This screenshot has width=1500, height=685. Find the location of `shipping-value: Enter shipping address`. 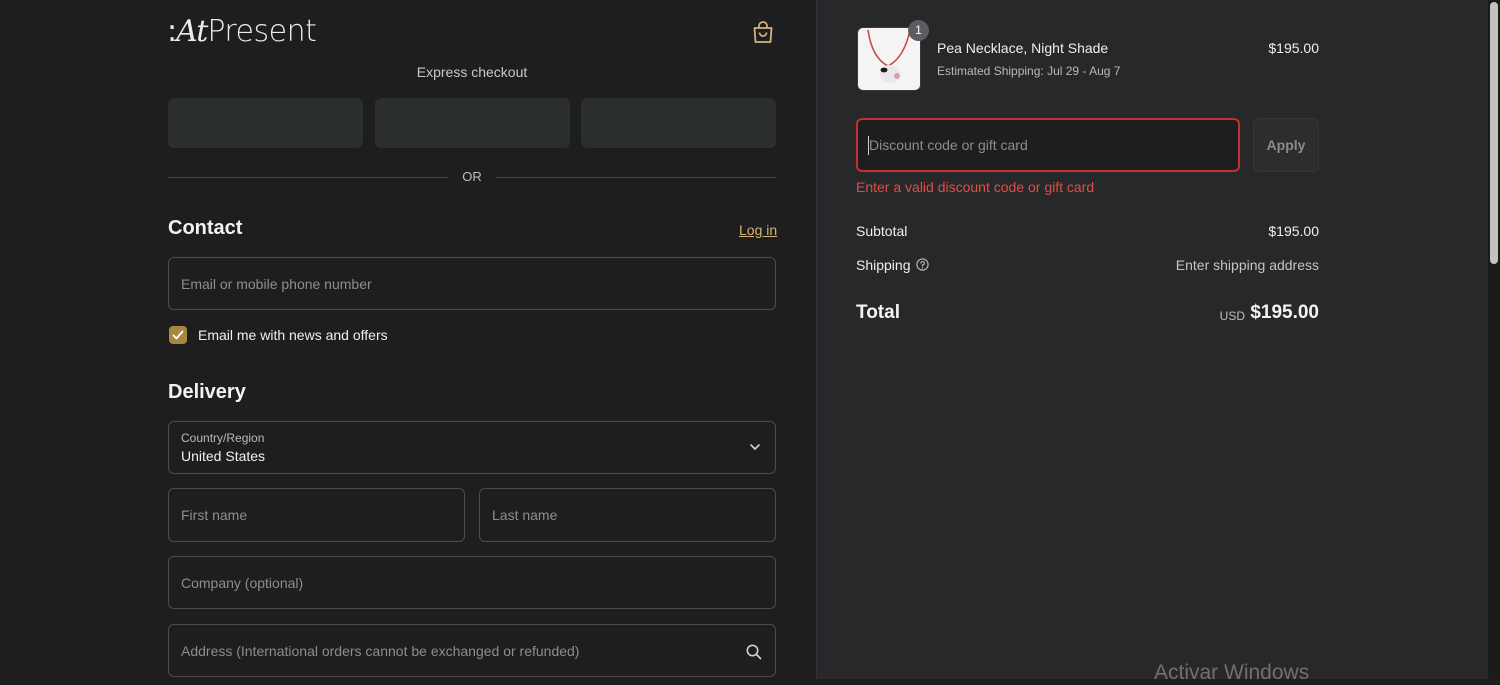

shipping-value: Enter shipping address is located at coordinates (1247, 265).